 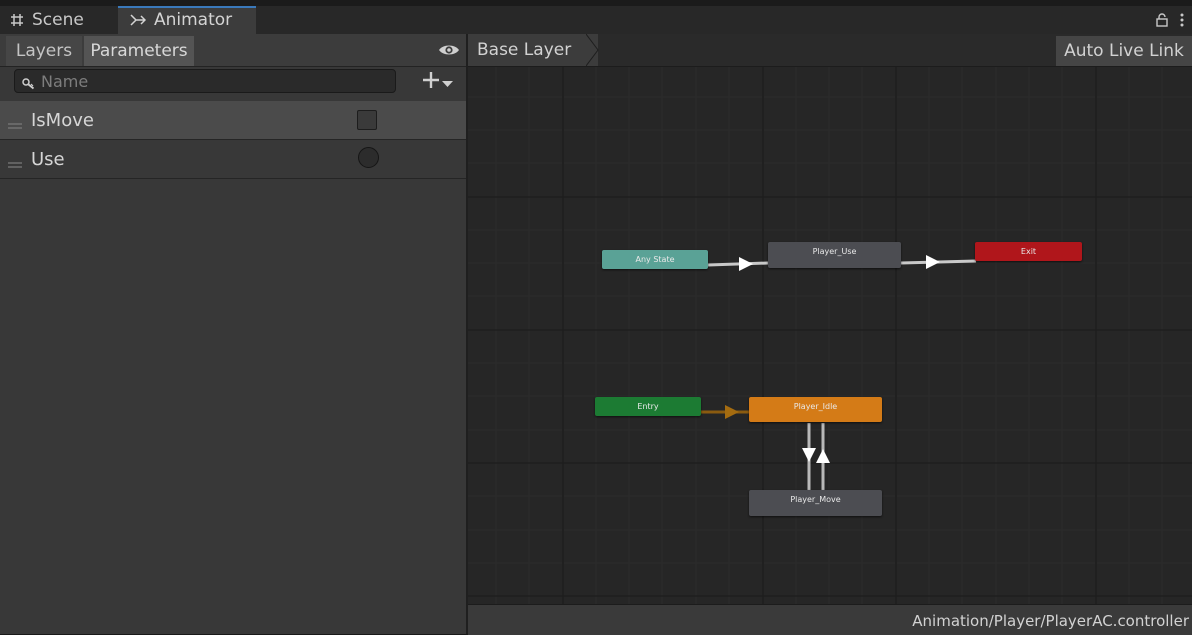 I want to click on parameter-list: IsMove Use, so click(x=233, y=140).